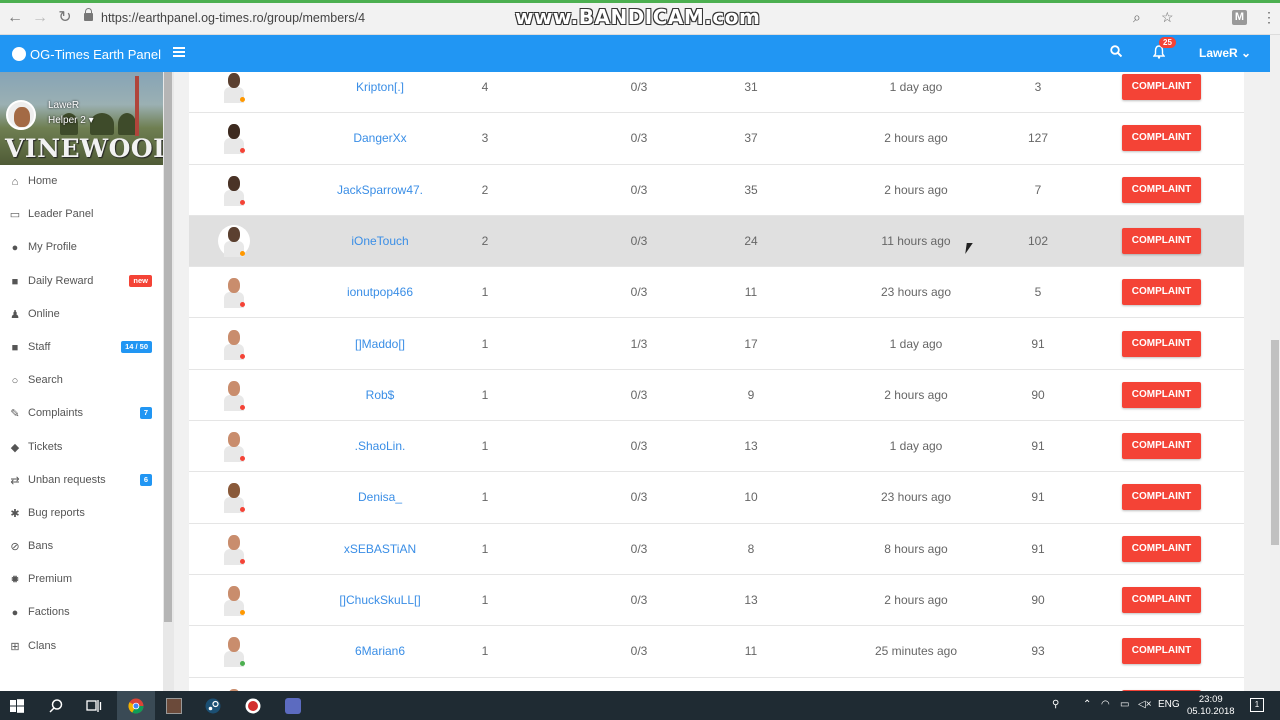 This screenshot has height=720, width=1280. I want to click on taskbar: ⚲ ⌃ ◠ ▭ ◁× ENG 23:09 05.10.2018 1, so click(640, 705).